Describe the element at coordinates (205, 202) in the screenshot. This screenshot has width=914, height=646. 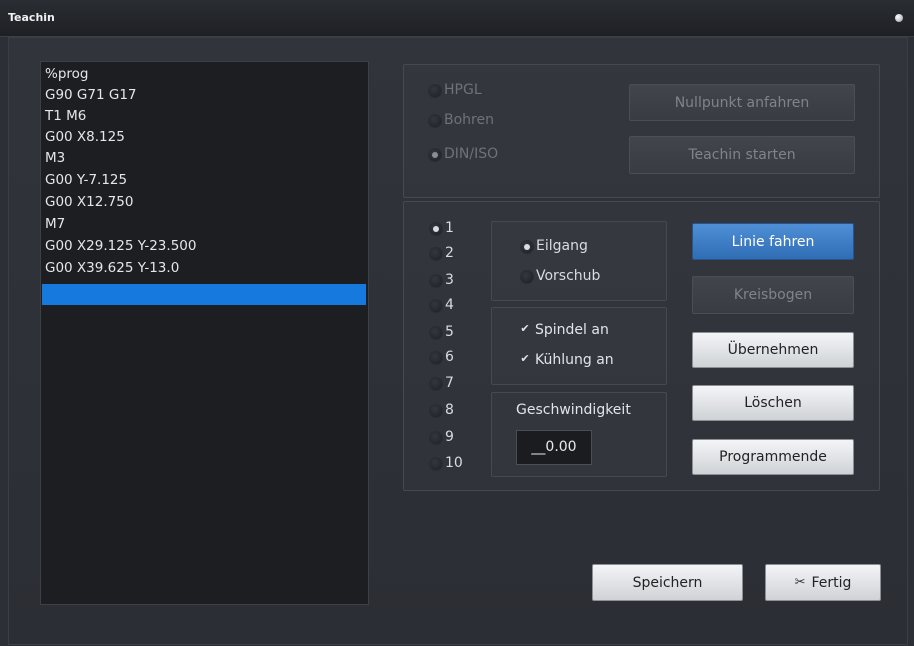
I see `program-line: G00 X12.750` at that location.